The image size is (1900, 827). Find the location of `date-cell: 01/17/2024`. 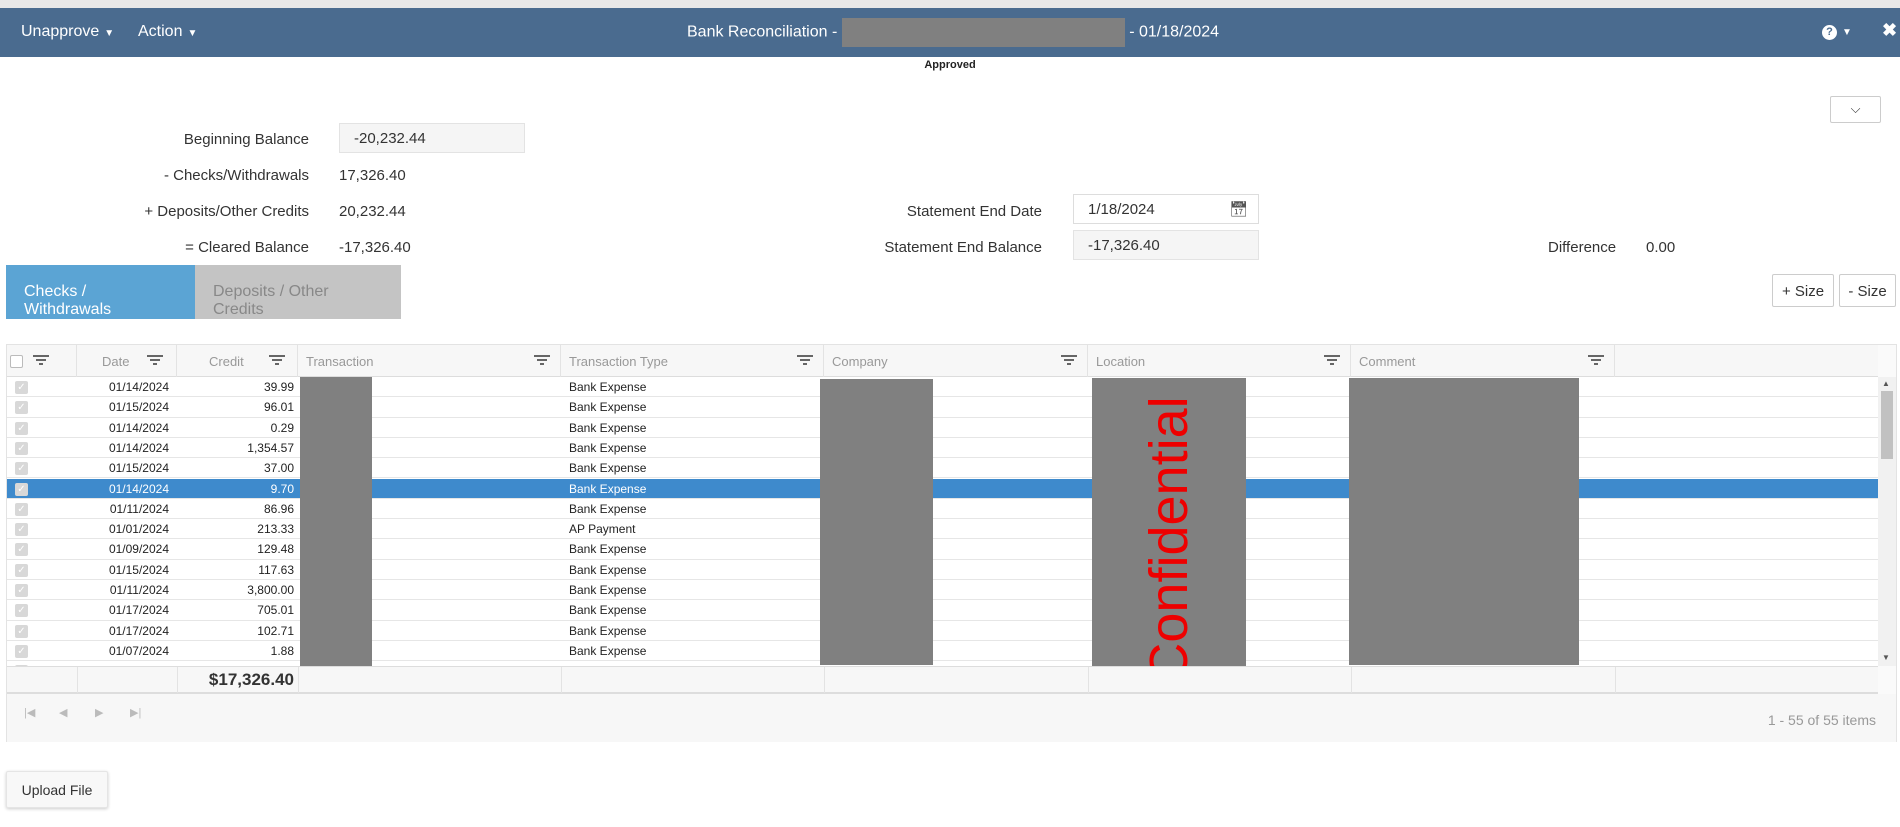

date-cell: 01/17/2024 is located at coordinates (138, 630).